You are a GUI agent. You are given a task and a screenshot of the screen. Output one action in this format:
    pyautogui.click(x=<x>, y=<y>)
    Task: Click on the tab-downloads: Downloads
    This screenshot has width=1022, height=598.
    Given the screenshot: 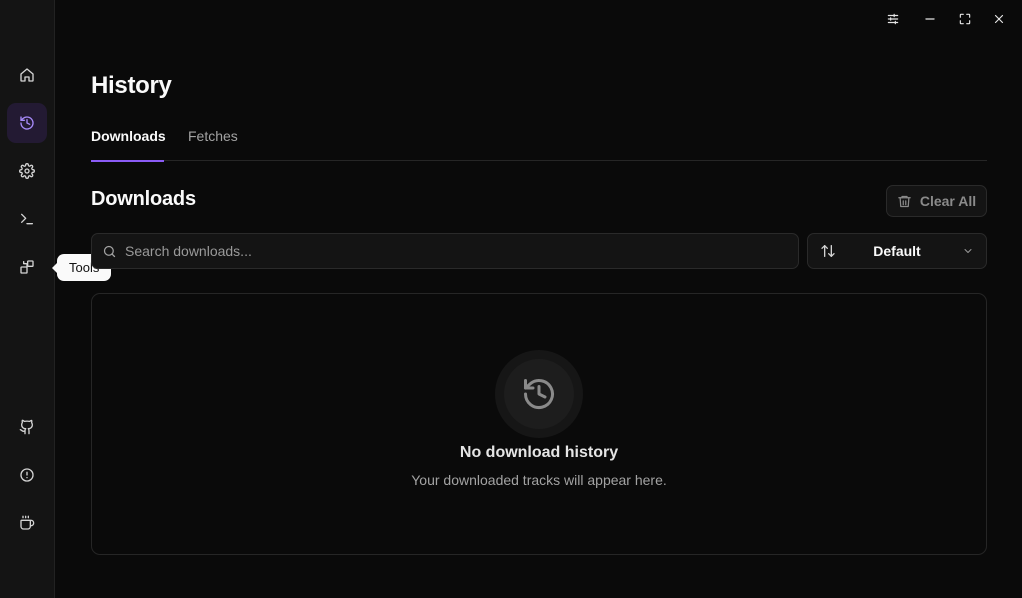 What is the action you would take?
    pyautogui.click(x=128, y=145)
    